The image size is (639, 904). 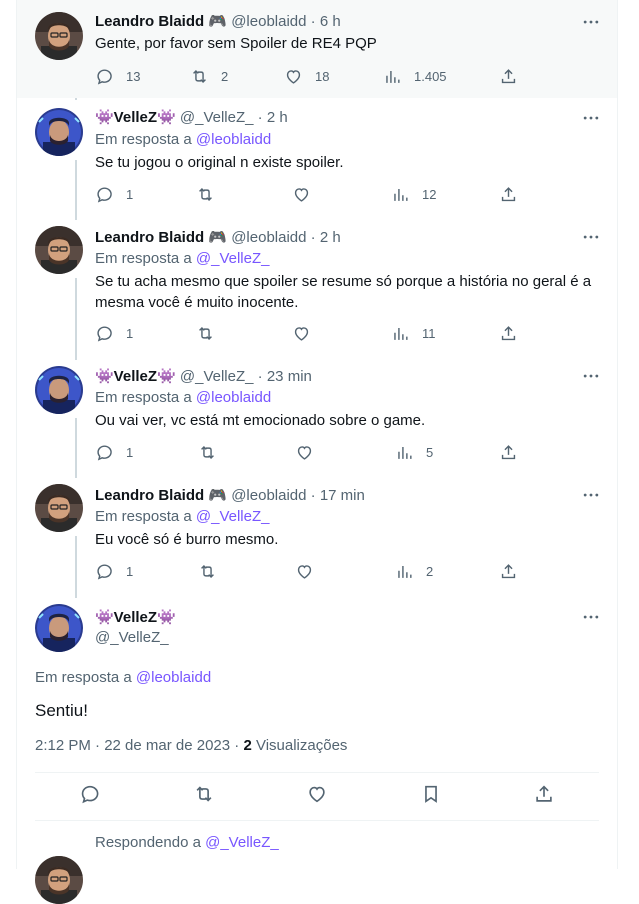 I want to click on tweet-text: Sentiu!, so click(x=61, y=710).